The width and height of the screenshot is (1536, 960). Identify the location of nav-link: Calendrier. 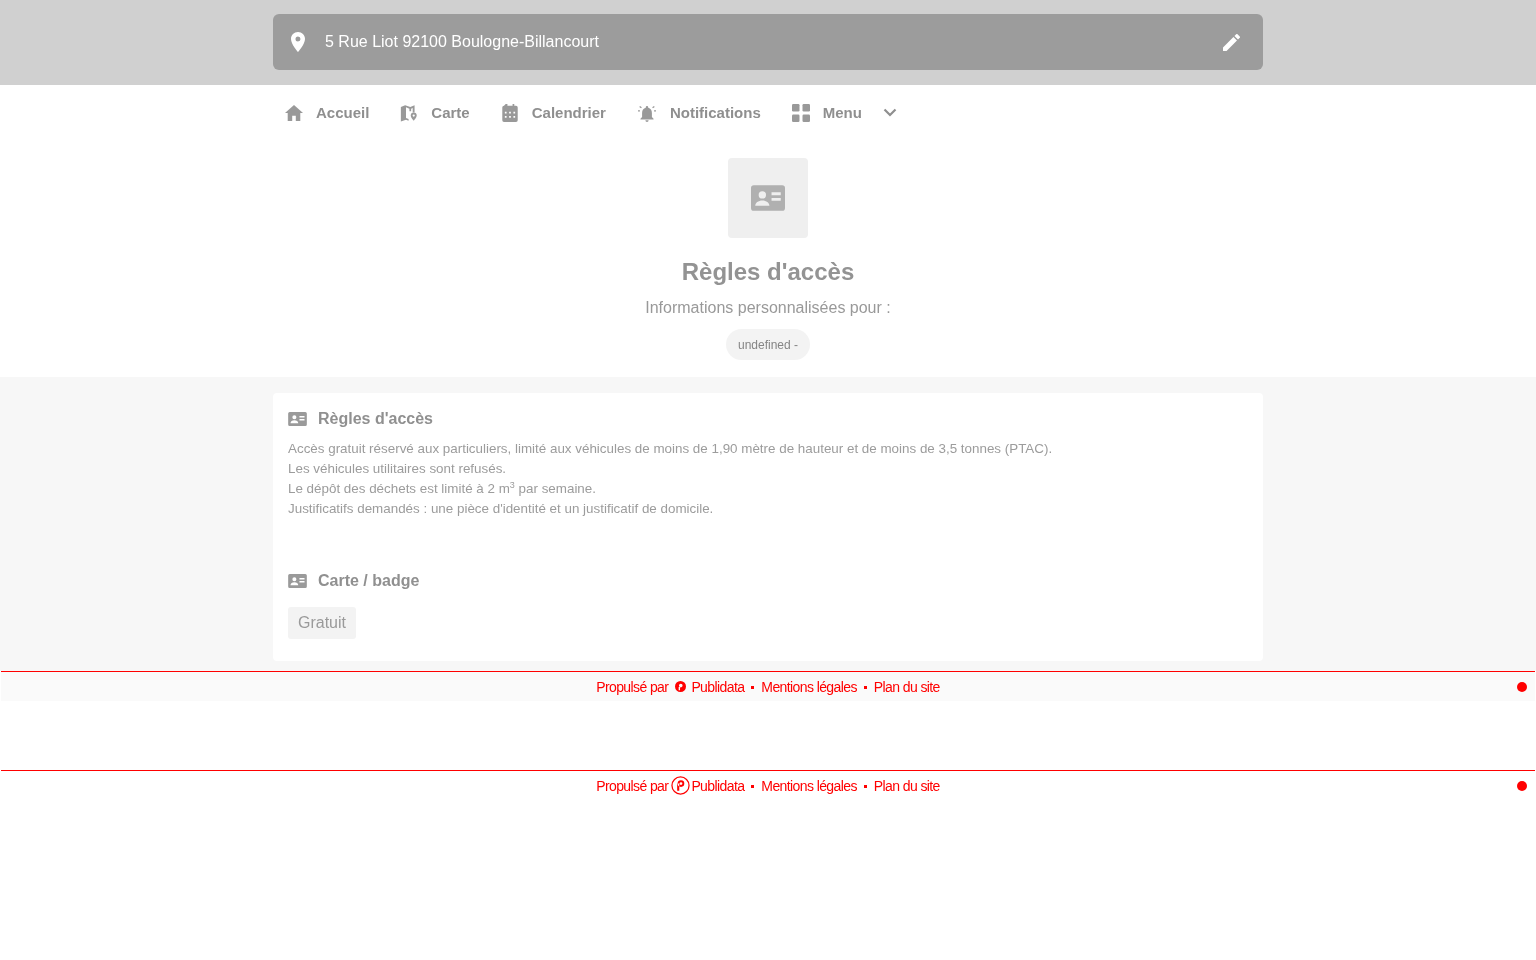
(547, 112).